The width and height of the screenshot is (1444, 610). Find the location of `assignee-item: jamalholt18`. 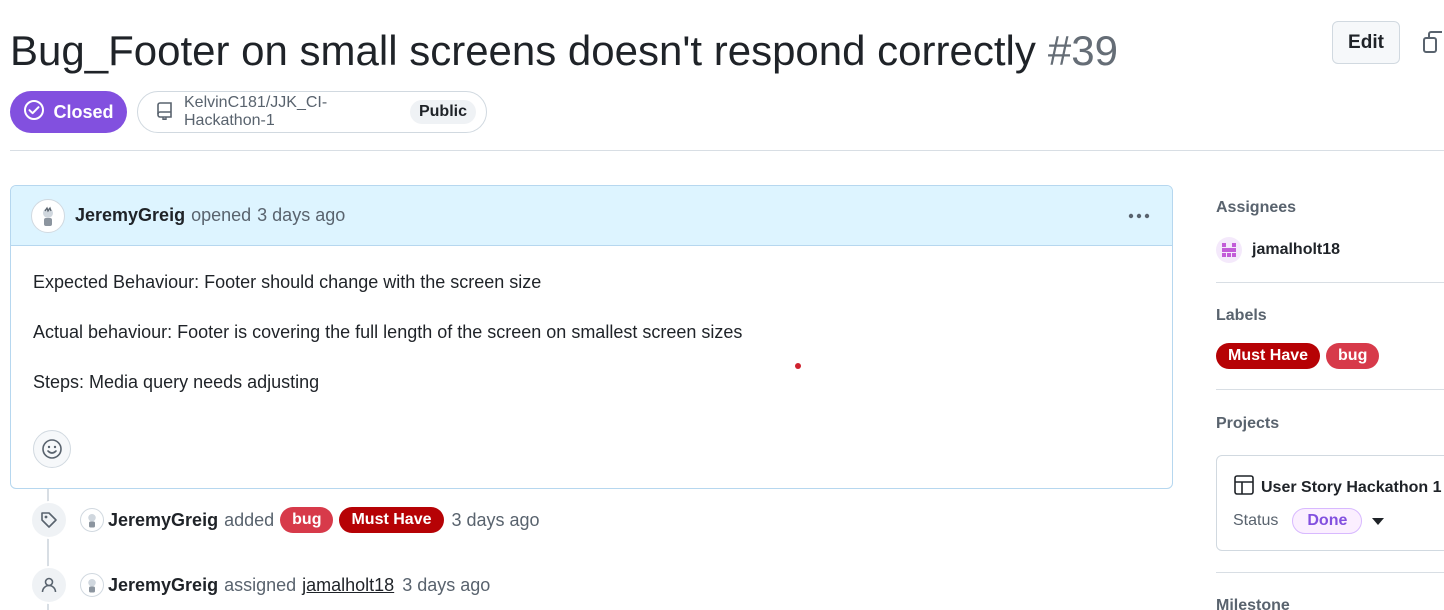

assignee-item: jamalholt18 is located at coordinates (1278, 250).